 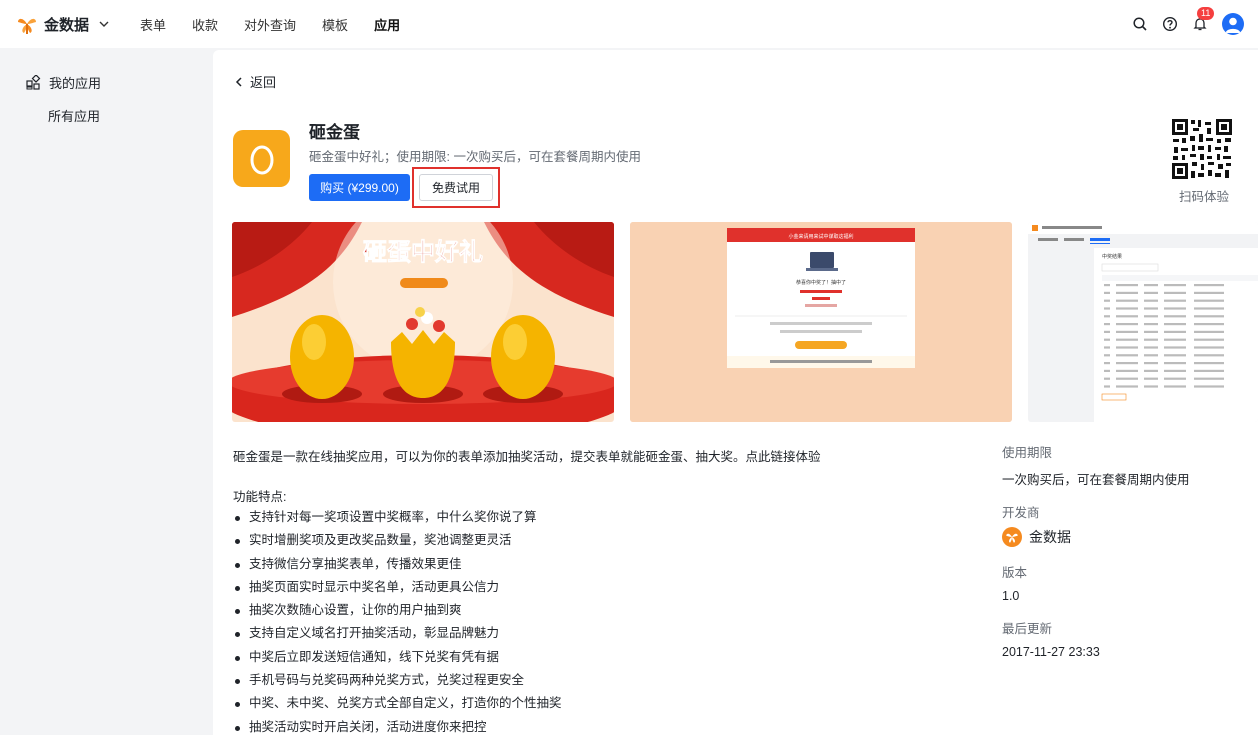 What do you see at coordinates (263, 82) in the screenshot?
I see `back-label: 返回` at bounding box center [263, 82].